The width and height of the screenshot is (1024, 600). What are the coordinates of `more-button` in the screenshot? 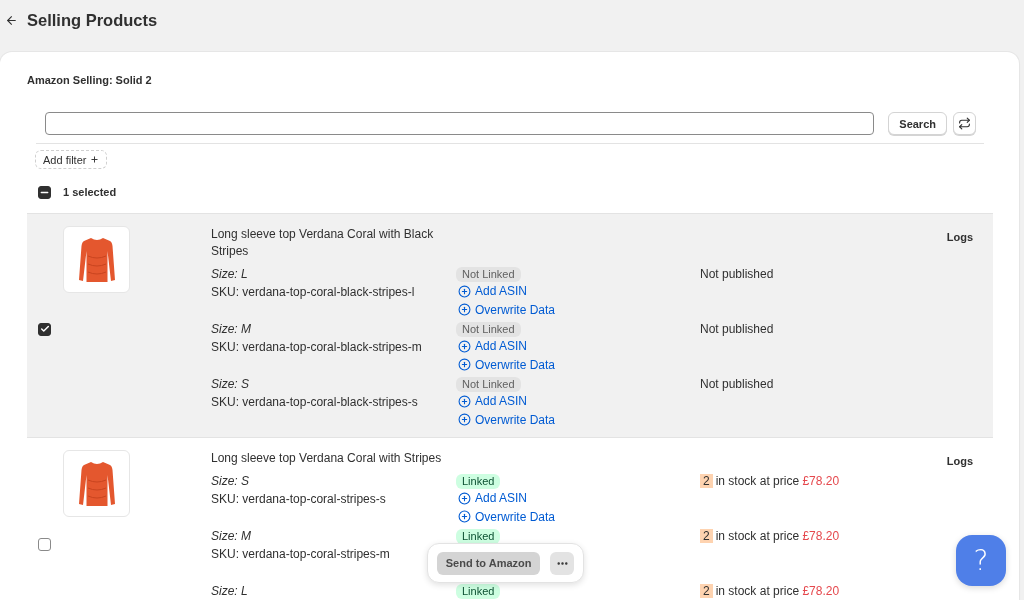 It's located at (562, 563).